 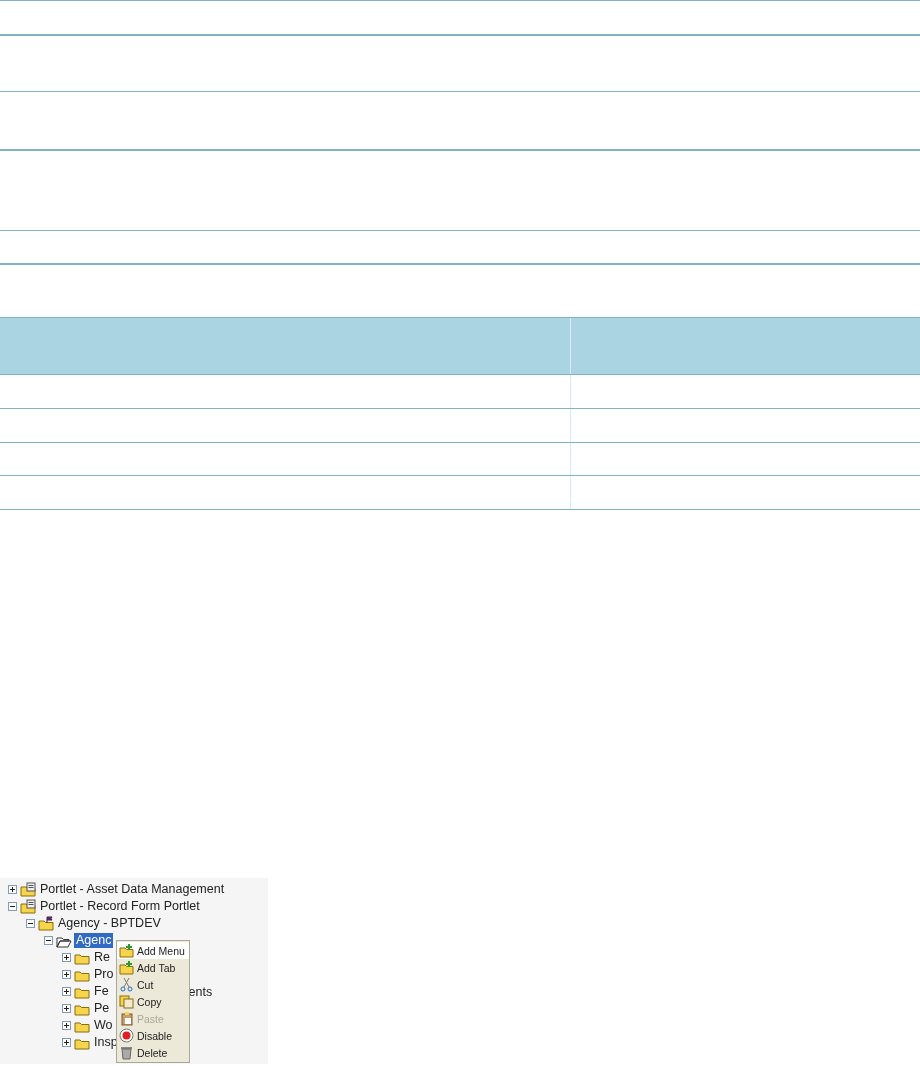 I want to click on menu-item: Cut, so click(x=153, y=984).